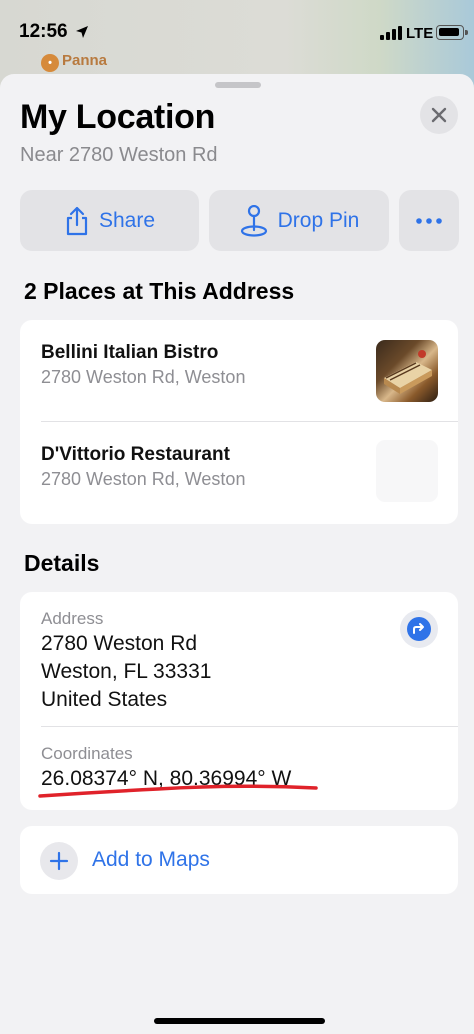 The width and height of the screenshot is (474, 1034). Describe the element at coordinates (118, 117) in the screenshot. I see `sheet-title: My Location` at that location.